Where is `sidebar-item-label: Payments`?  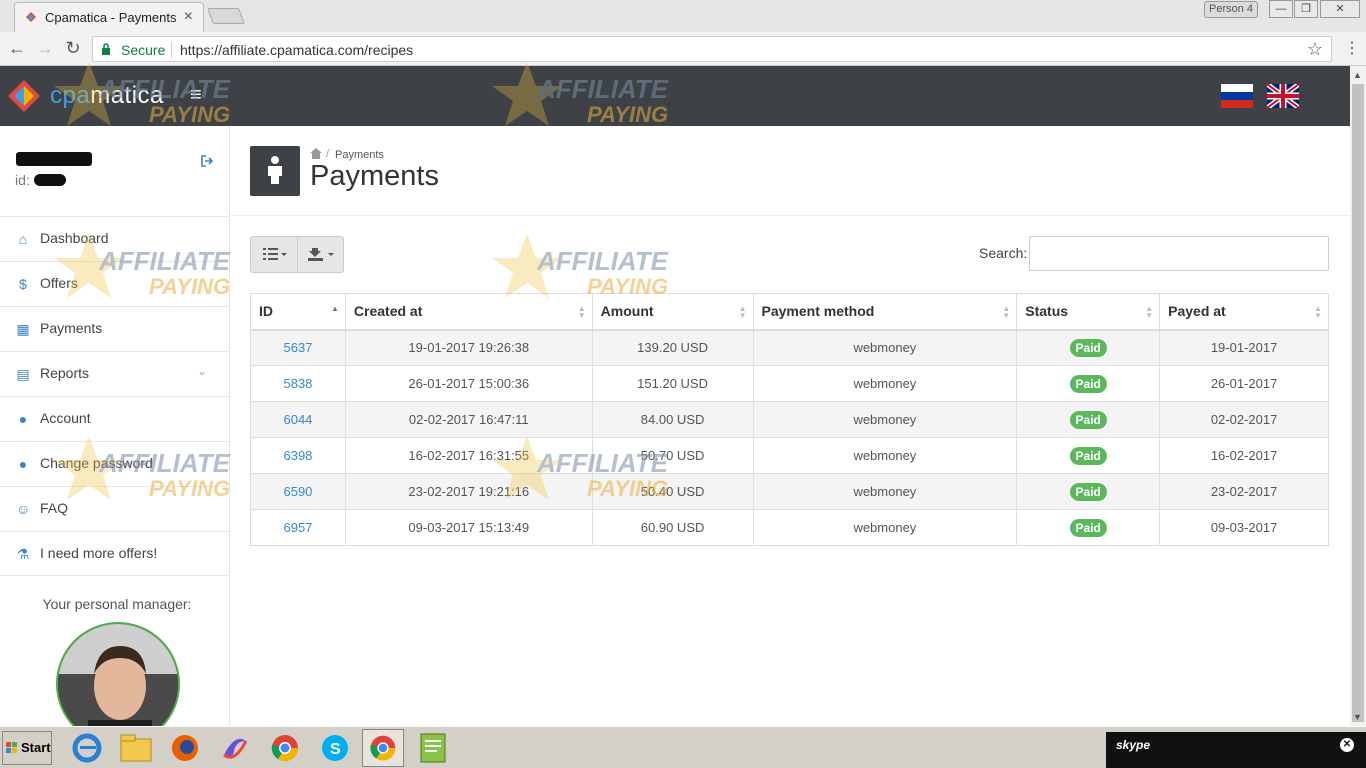
sidebar-item-label: Payments is located at coordinates (71, 328).